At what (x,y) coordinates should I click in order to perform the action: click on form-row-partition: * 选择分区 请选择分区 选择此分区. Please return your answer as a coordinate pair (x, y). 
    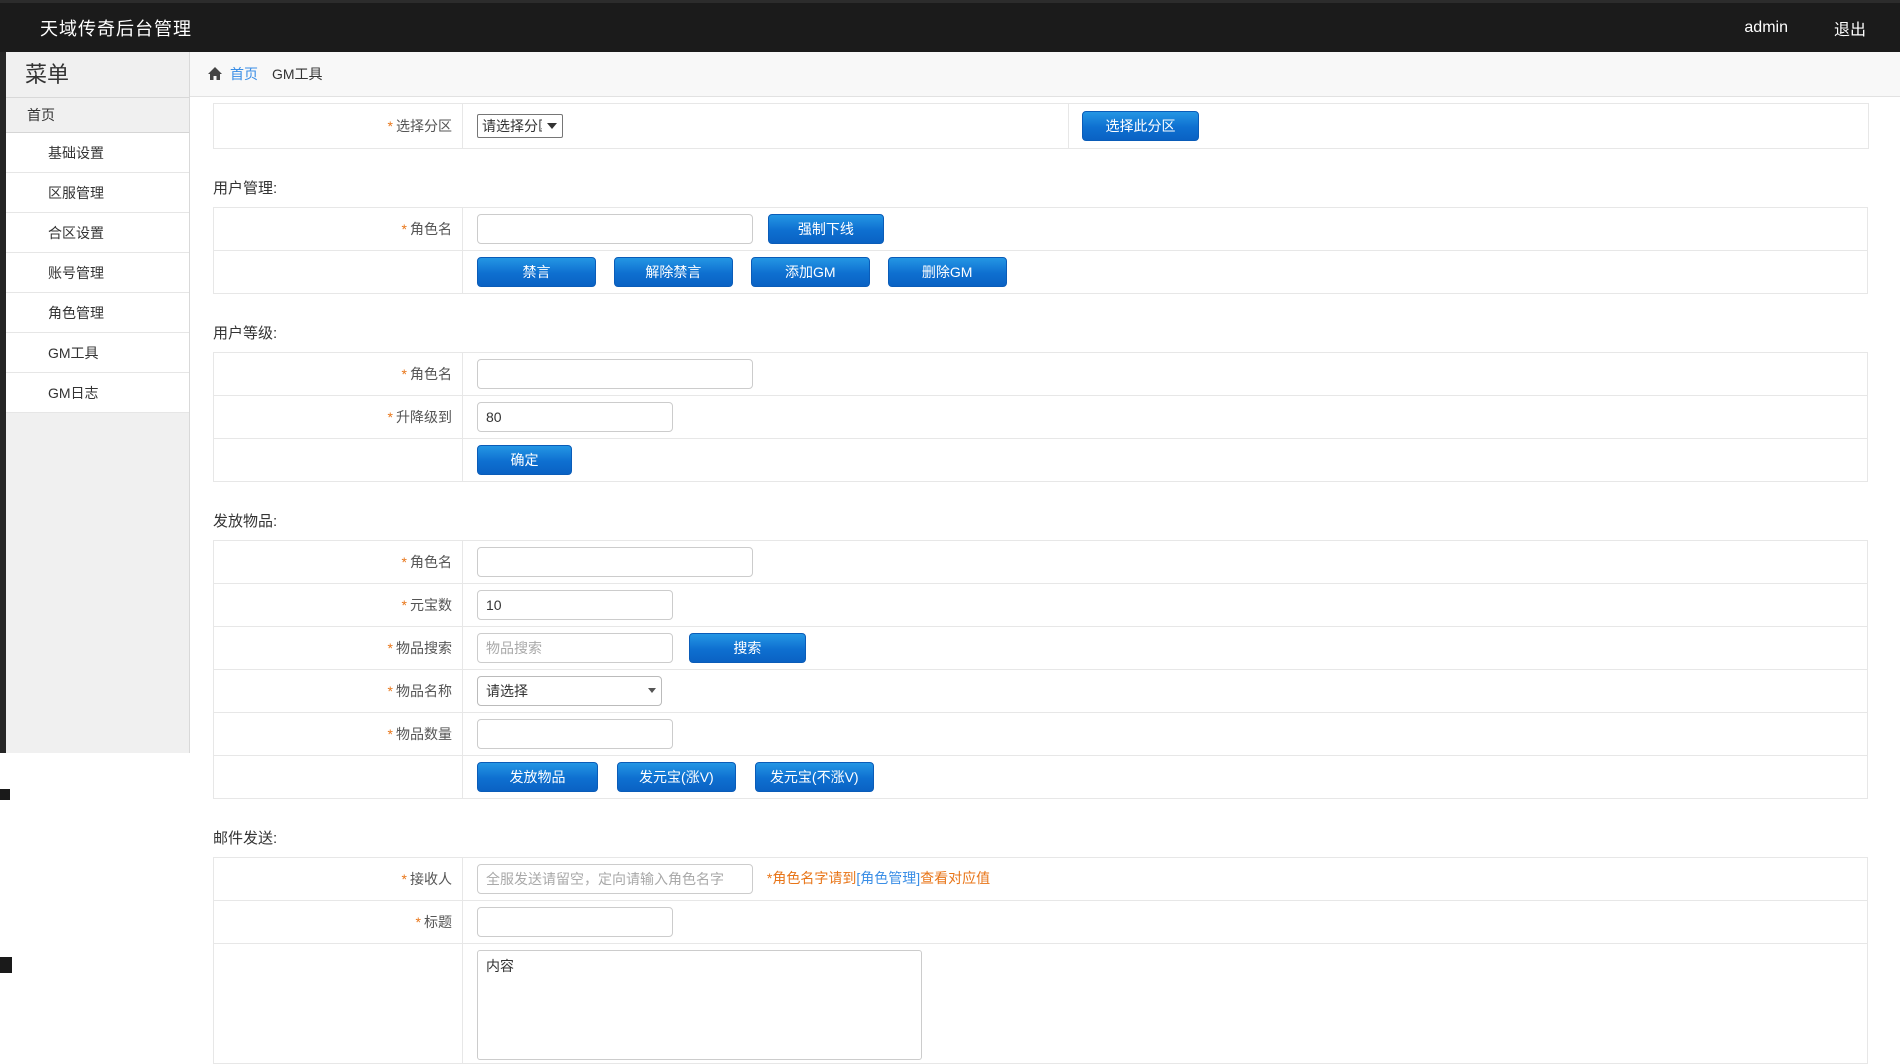
    Looking at the image, I should click on (1041, 126).